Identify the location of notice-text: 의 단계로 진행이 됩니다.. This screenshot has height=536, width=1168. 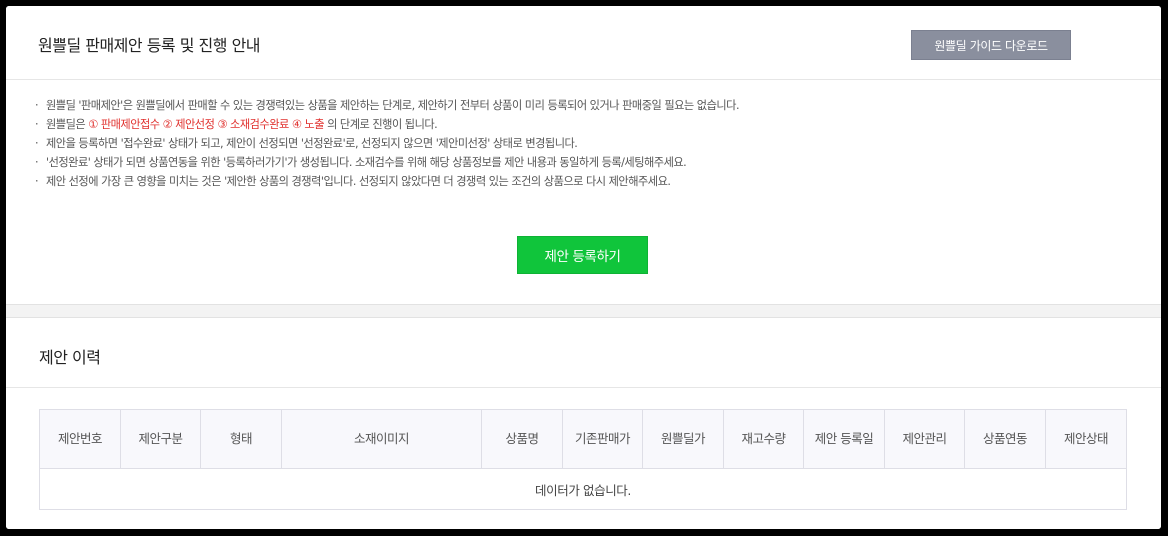
(381, 124).